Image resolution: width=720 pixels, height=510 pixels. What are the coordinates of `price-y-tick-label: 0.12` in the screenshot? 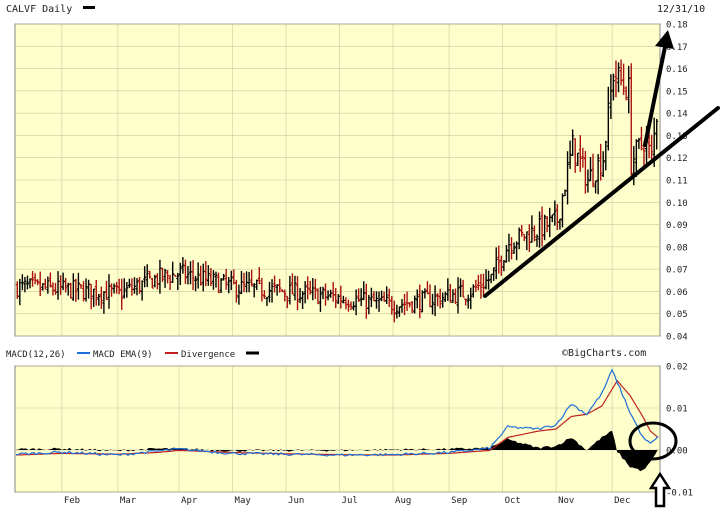 It's located at (677, 159).